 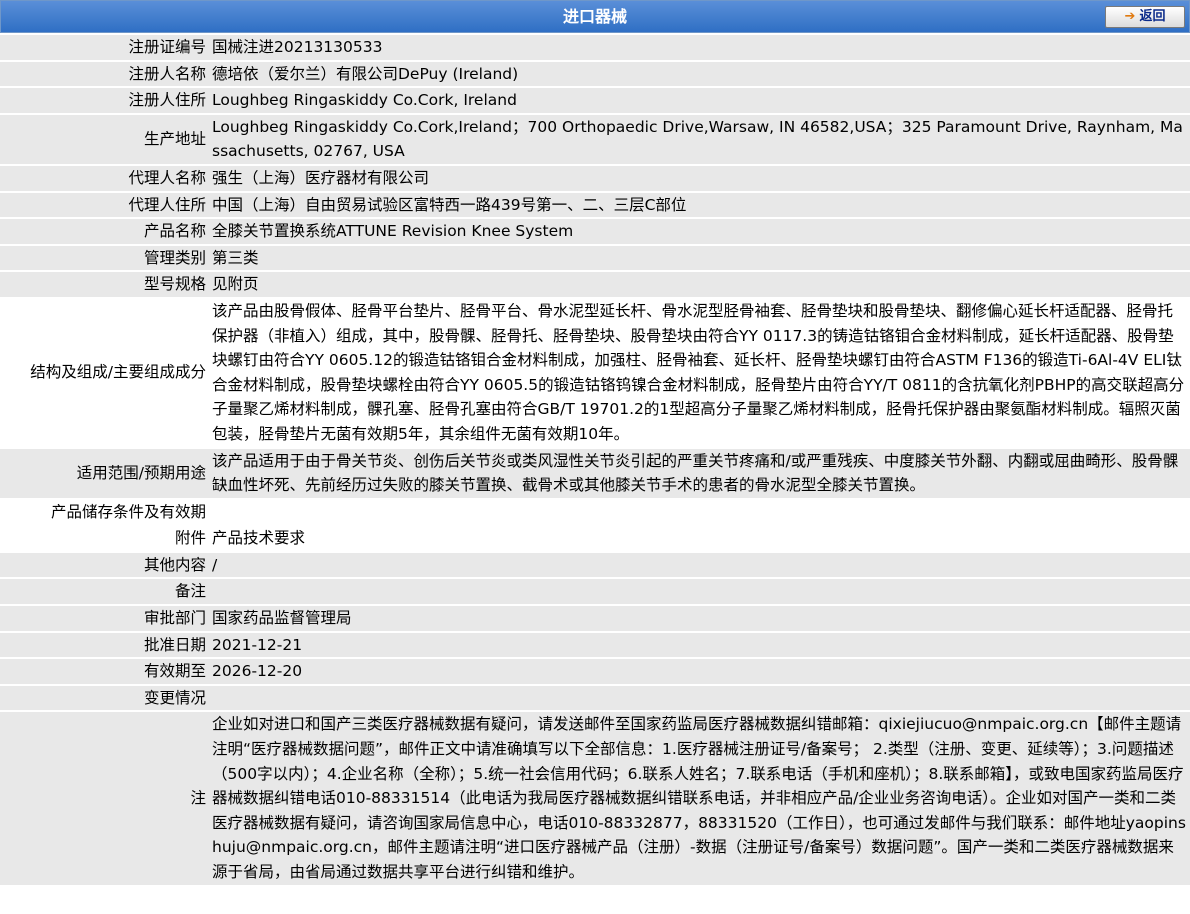 I want to click on page-title: 进口器械, so click(x=594, y=16).